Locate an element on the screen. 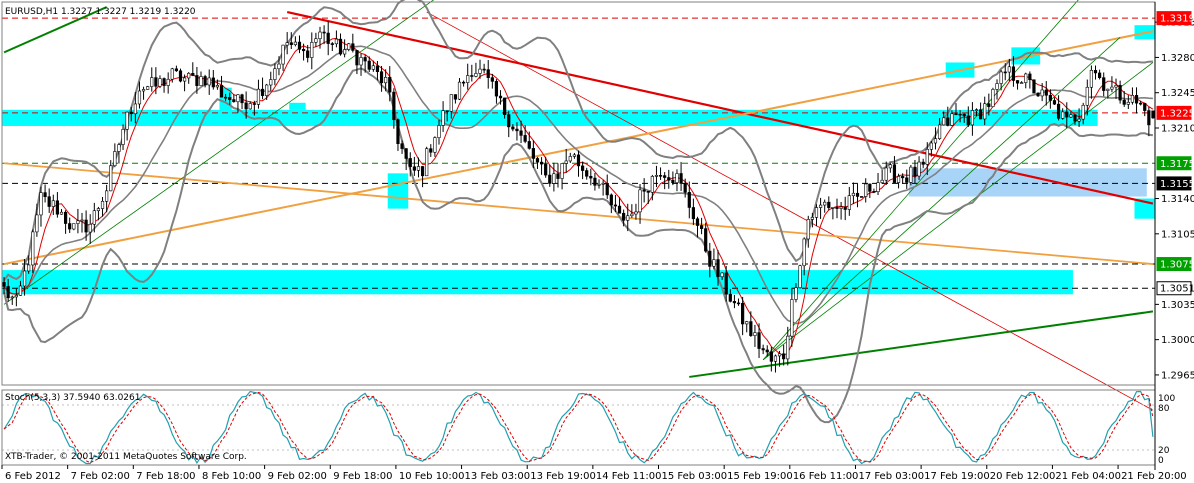 Image resolution: width=1194 pixels, height=483 pixels. x-tick-label: 20 Feb 12:00 is located at coordinates (1023, 476).